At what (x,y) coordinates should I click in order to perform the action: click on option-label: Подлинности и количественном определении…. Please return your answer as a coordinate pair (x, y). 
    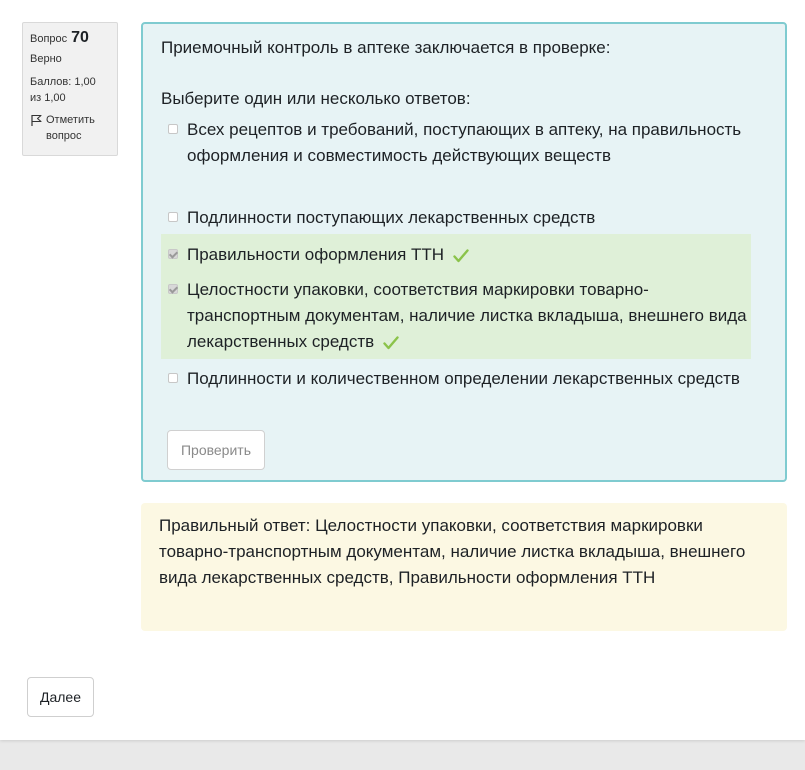
    Looking at the image, I should click on (463, 378).